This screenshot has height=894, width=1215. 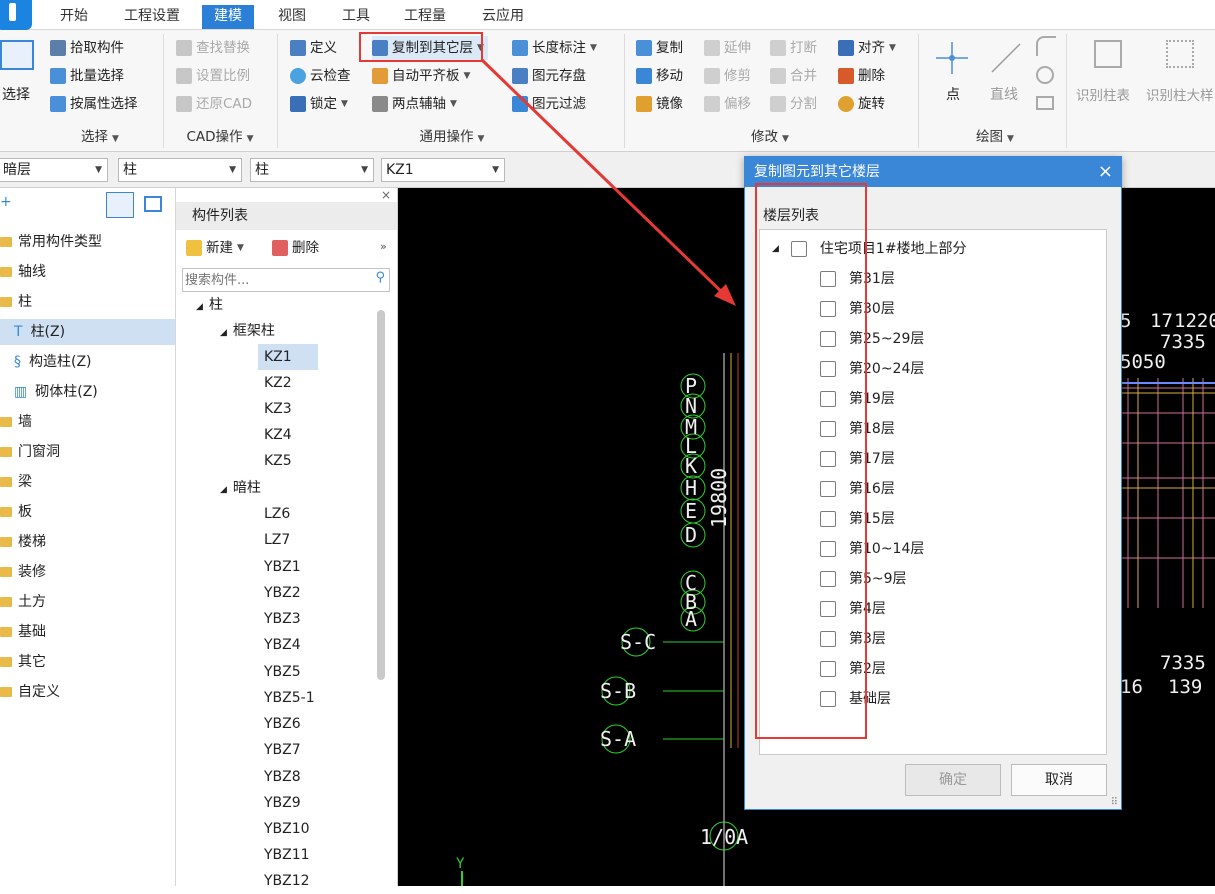 What do you see at coordinates (861, 76) in the screenshot?
I see `delete-button: 删除` at bounding box center [861, 76].